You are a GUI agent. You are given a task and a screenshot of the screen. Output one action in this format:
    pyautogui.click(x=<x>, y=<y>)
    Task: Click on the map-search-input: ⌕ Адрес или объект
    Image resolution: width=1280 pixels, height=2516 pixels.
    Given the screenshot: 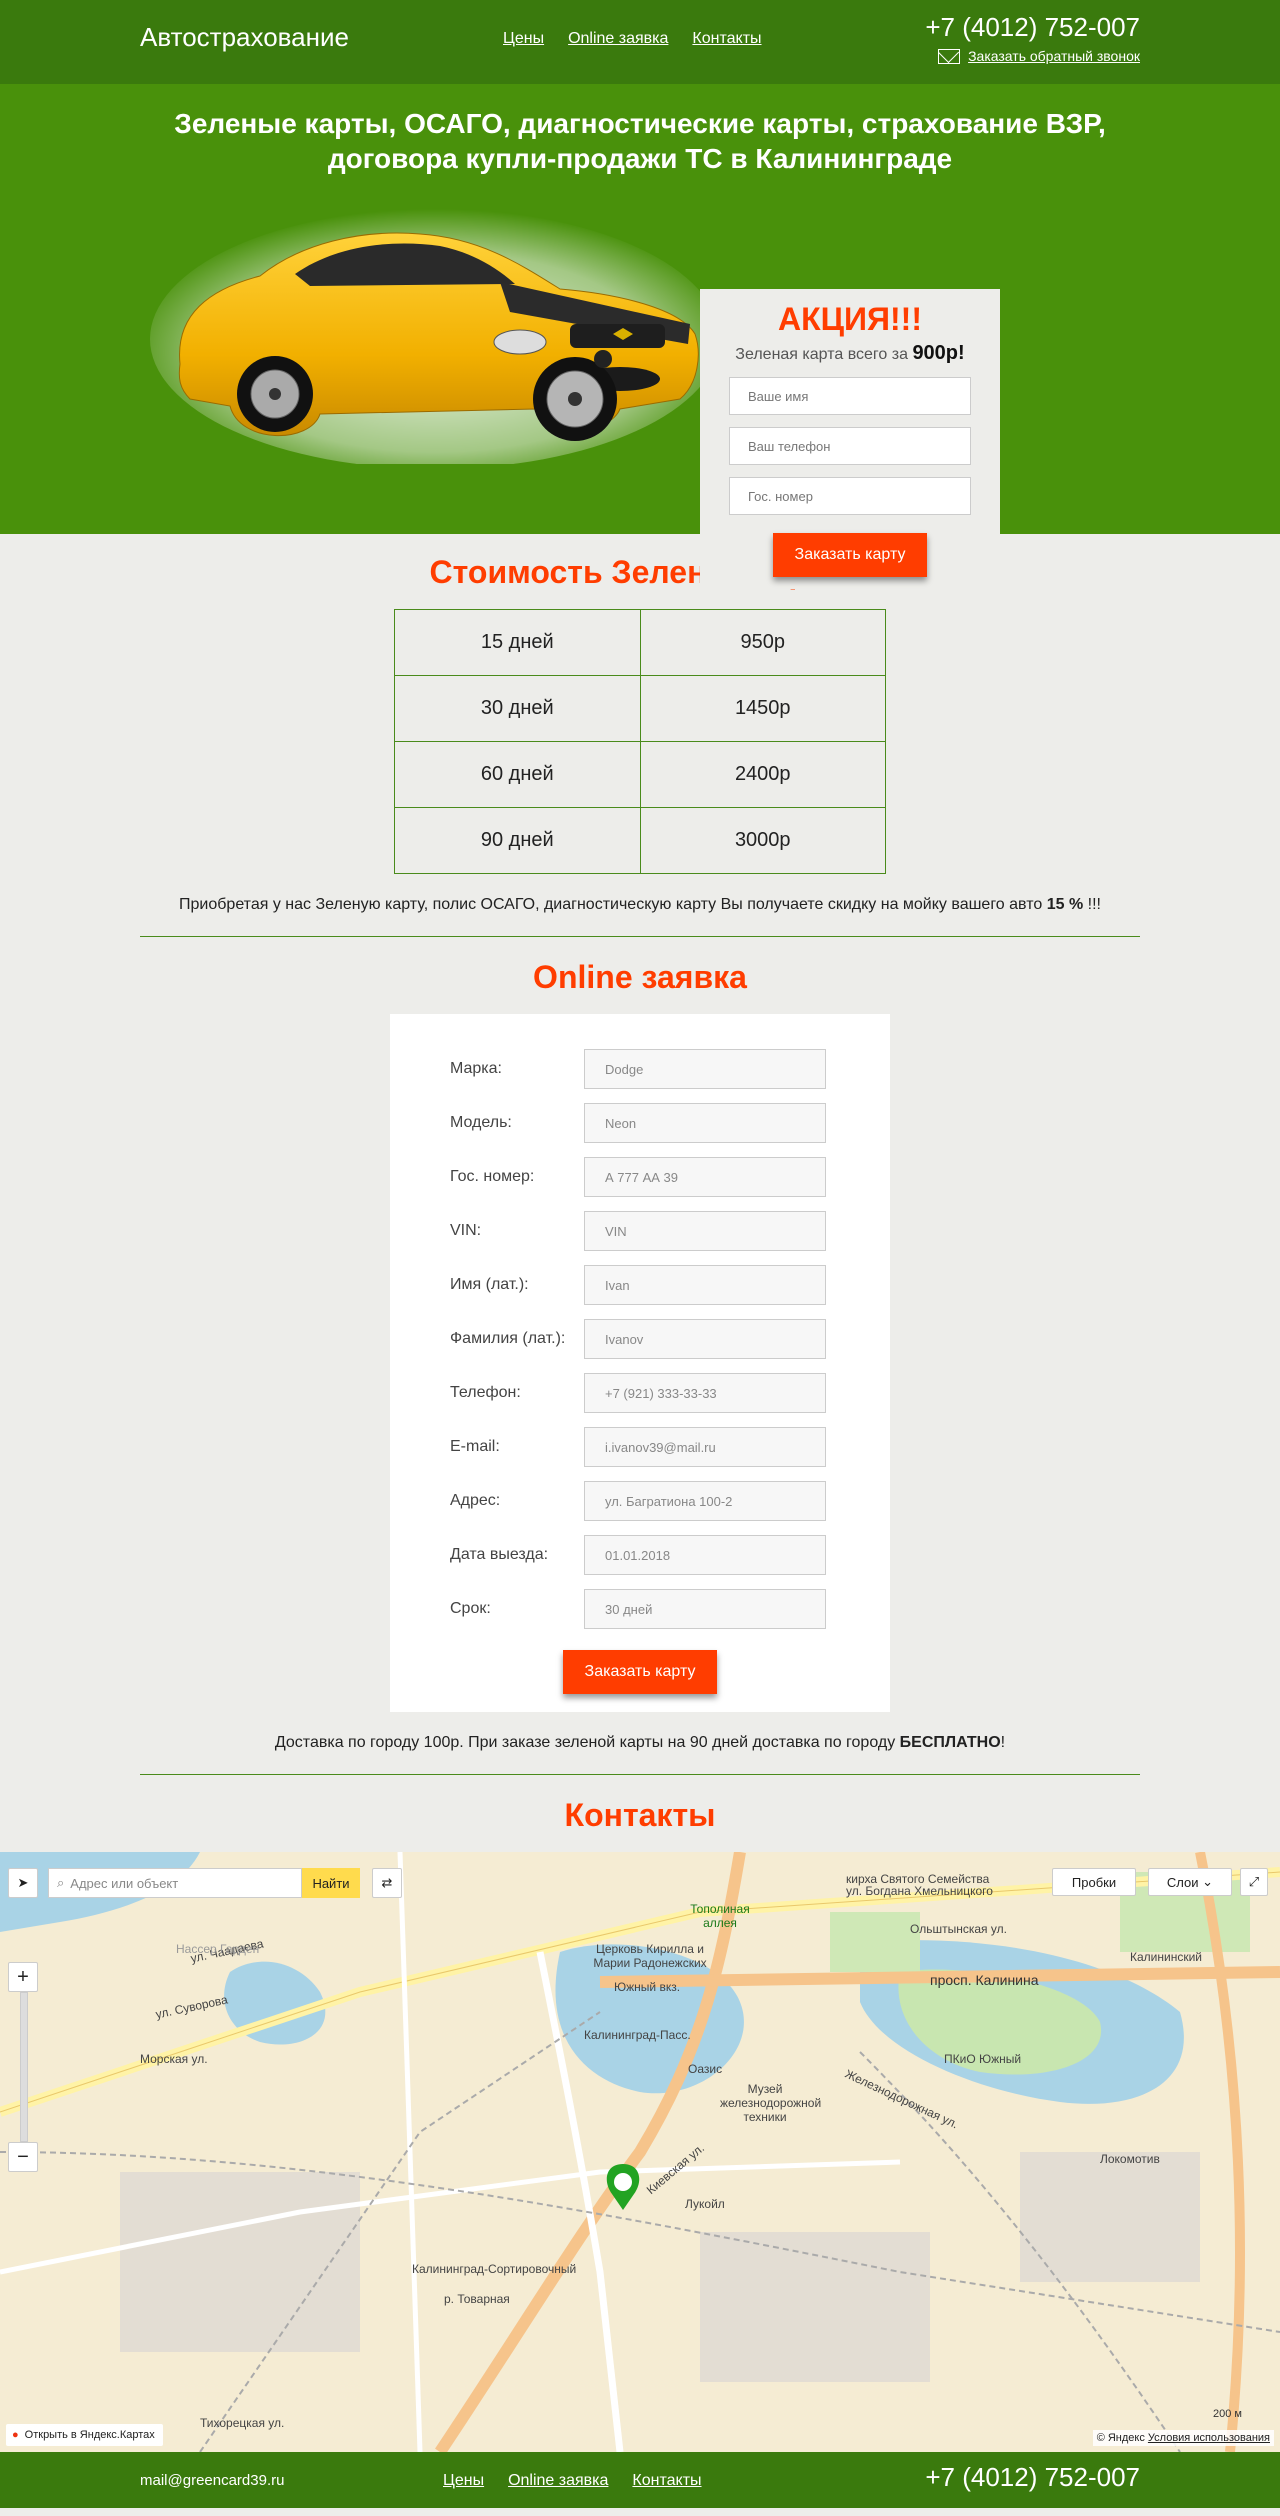 What is the action you would take?
    pyautogui.click(x=175, y=1883)
    